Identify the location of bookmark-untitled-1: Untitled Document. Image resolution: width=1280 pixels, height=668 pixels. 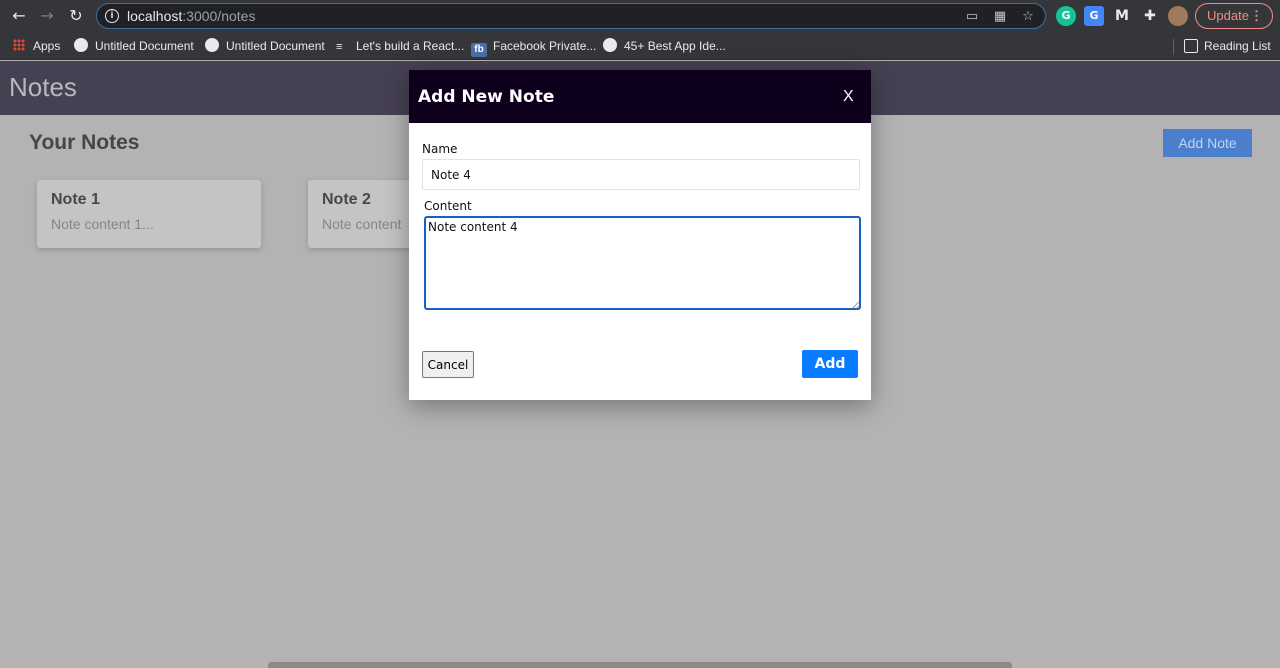
(134, 46).